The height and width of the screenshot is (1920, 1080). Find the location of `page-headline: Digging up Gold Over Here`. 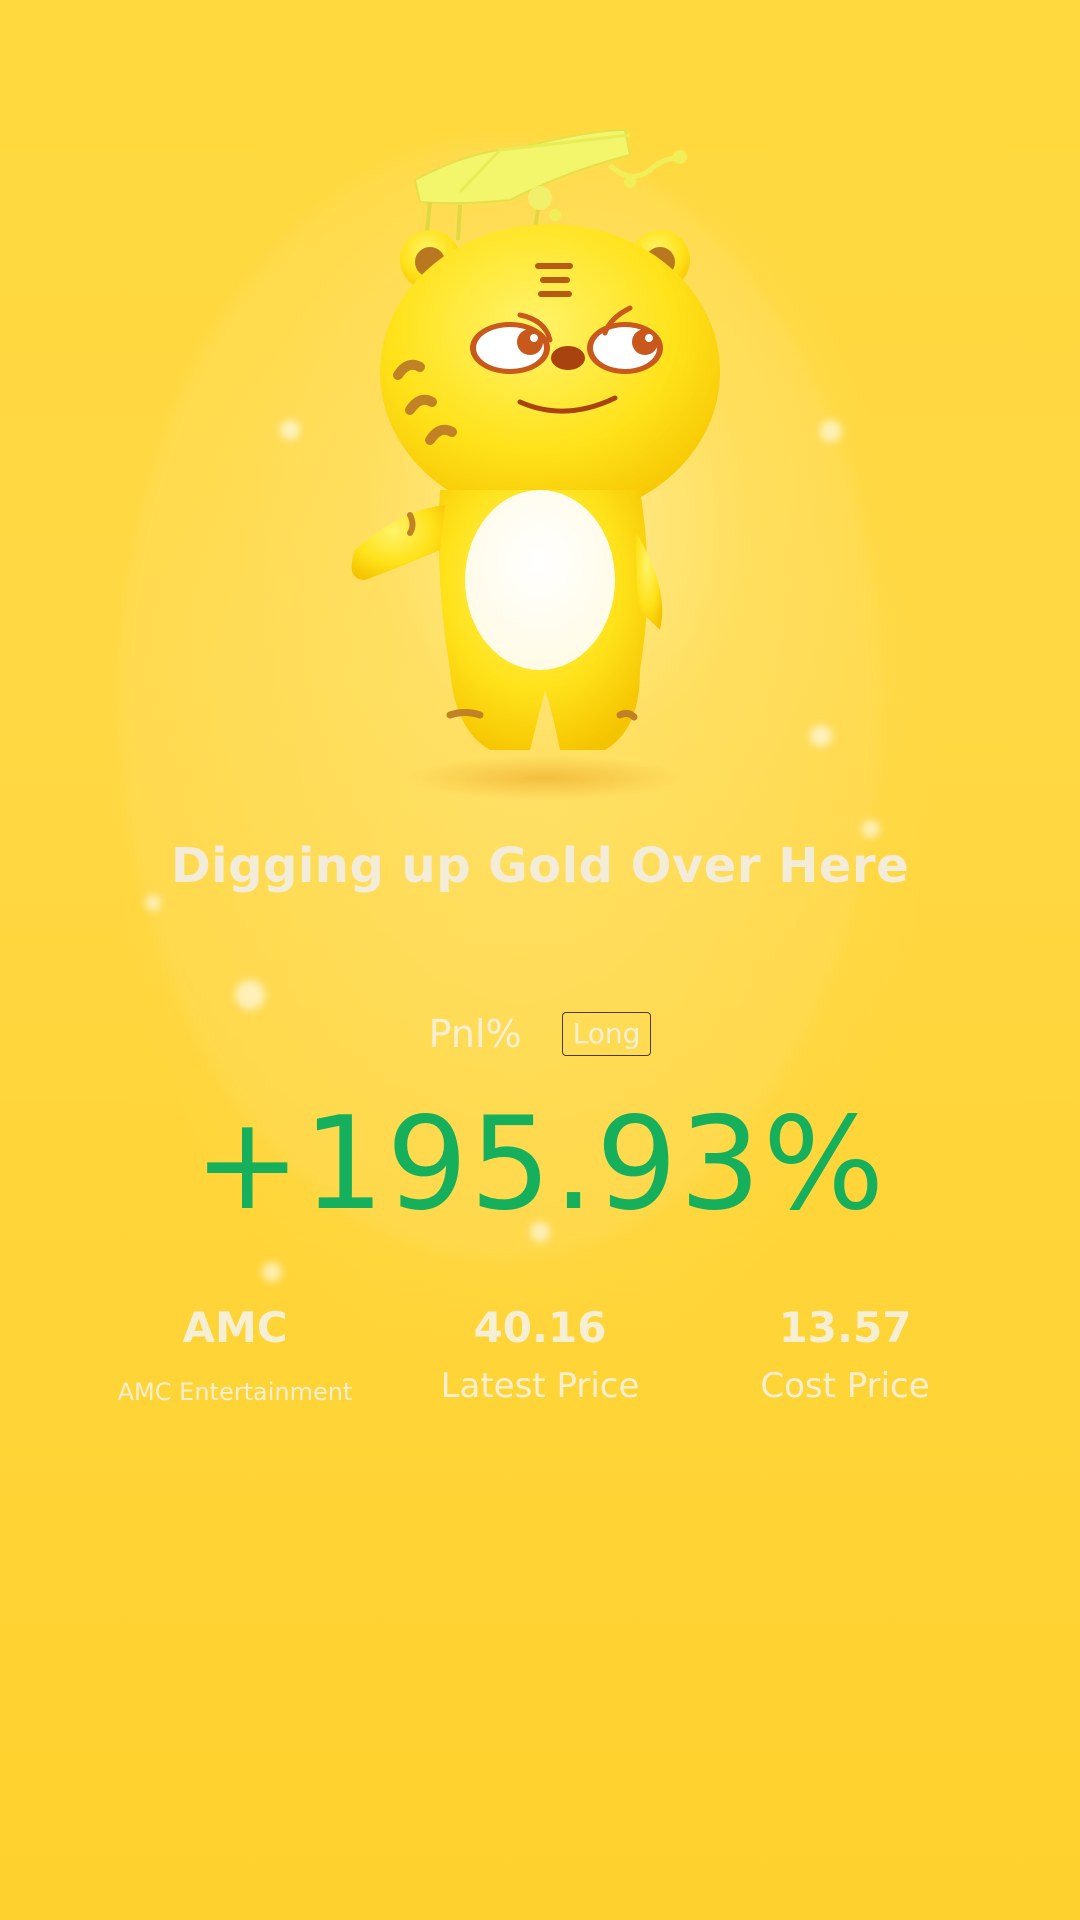

page-headline: Digging up Gold Over Here is located at coordinates (540, 866).